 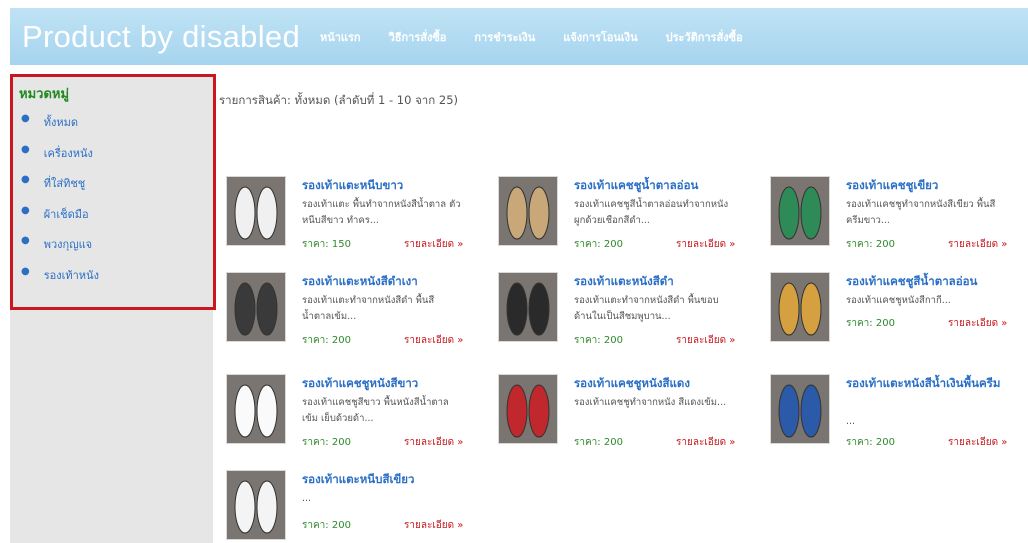 I want to click on product-price: ราคา: 150, so click(x=326, y=244).